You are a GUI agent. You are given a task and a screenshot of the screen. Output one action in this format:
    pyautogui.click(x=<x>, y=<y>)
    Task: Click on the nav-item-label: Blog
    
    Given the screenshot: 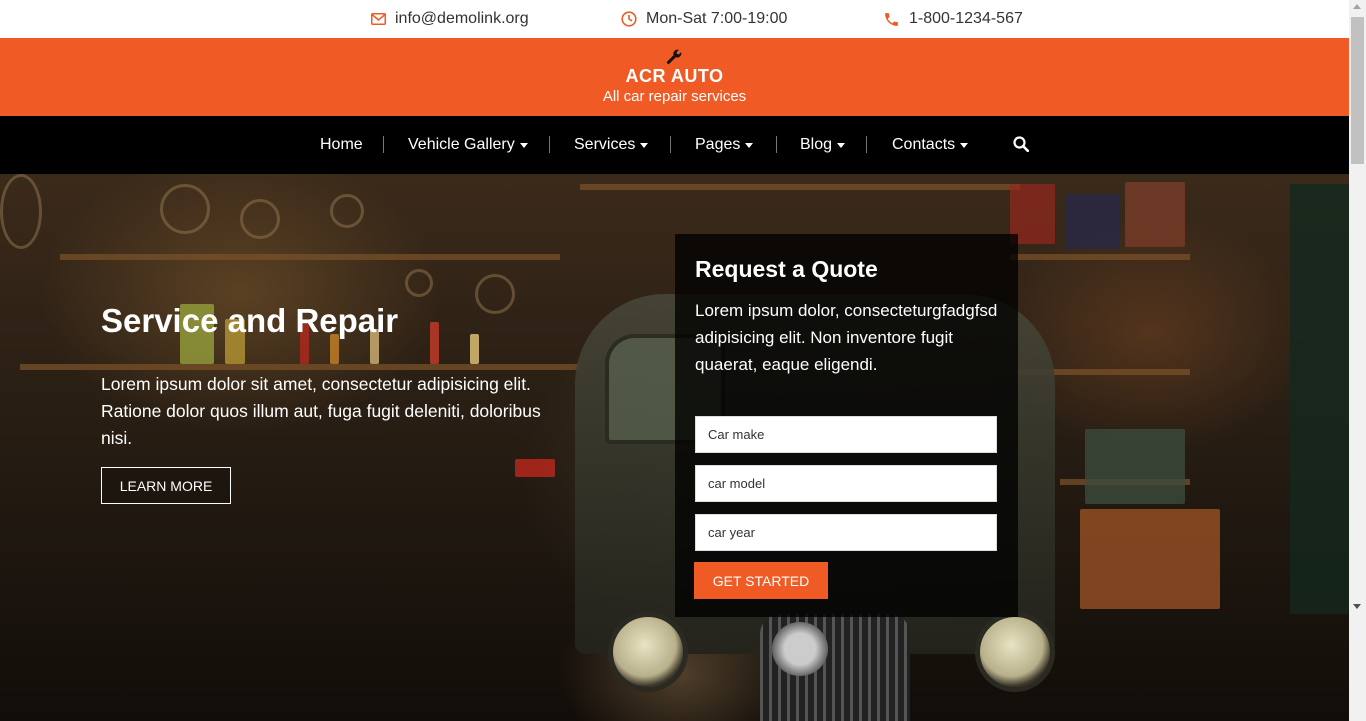 What is the action you would take?
    pyautogui.click(x=816, y=144)
    